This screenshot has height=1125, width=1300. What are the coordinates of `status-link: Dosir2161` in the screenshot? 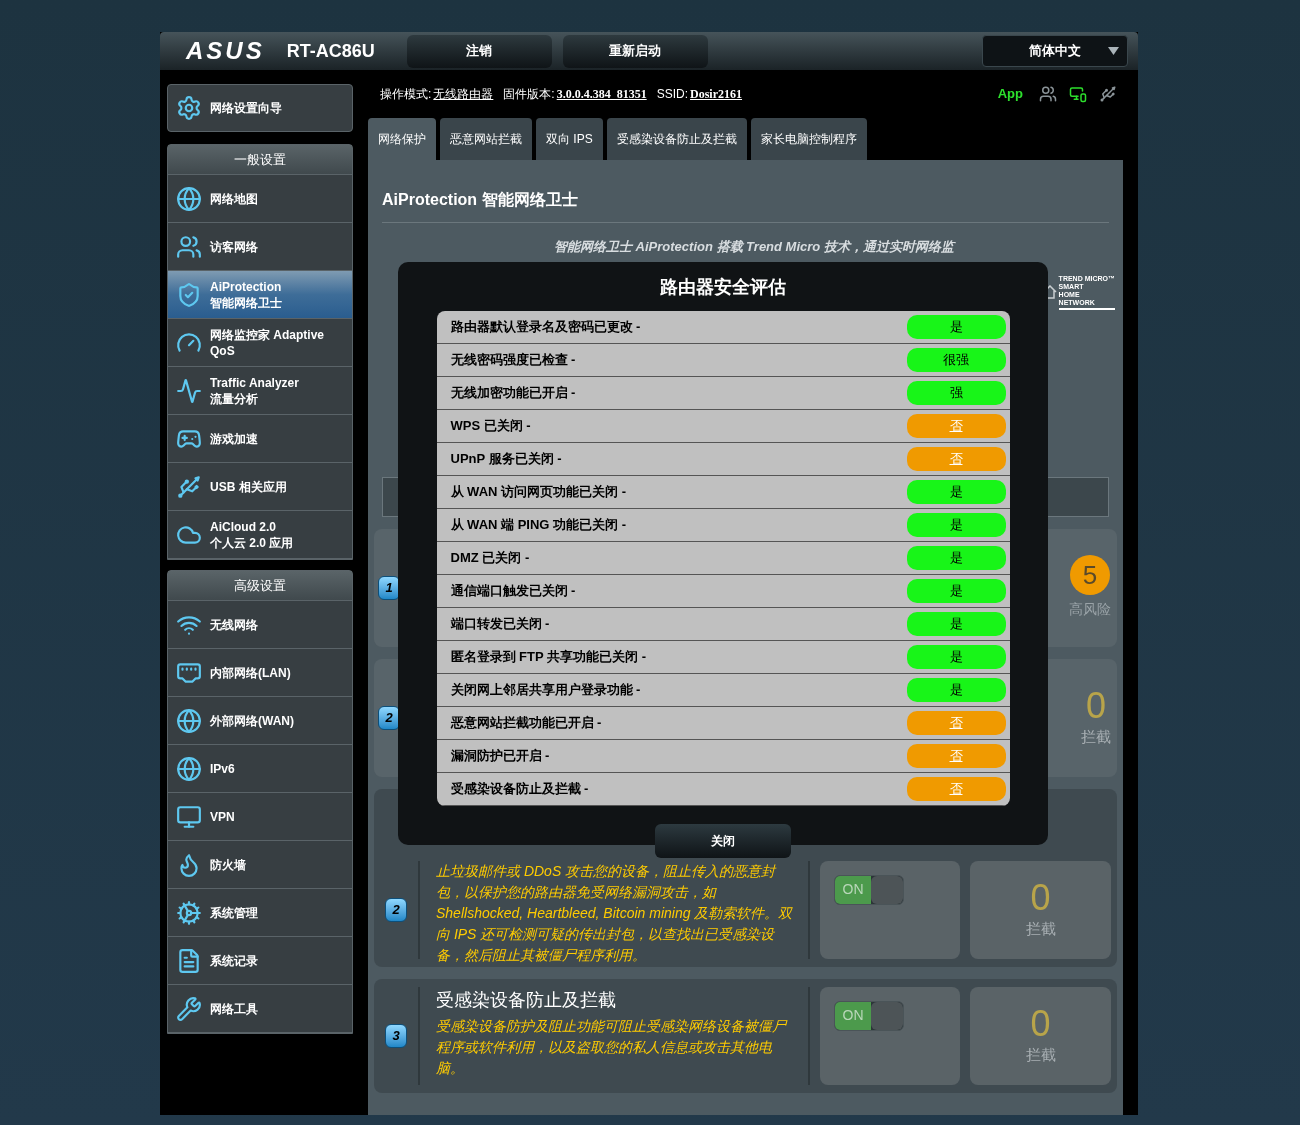 It's located at (716, 94).